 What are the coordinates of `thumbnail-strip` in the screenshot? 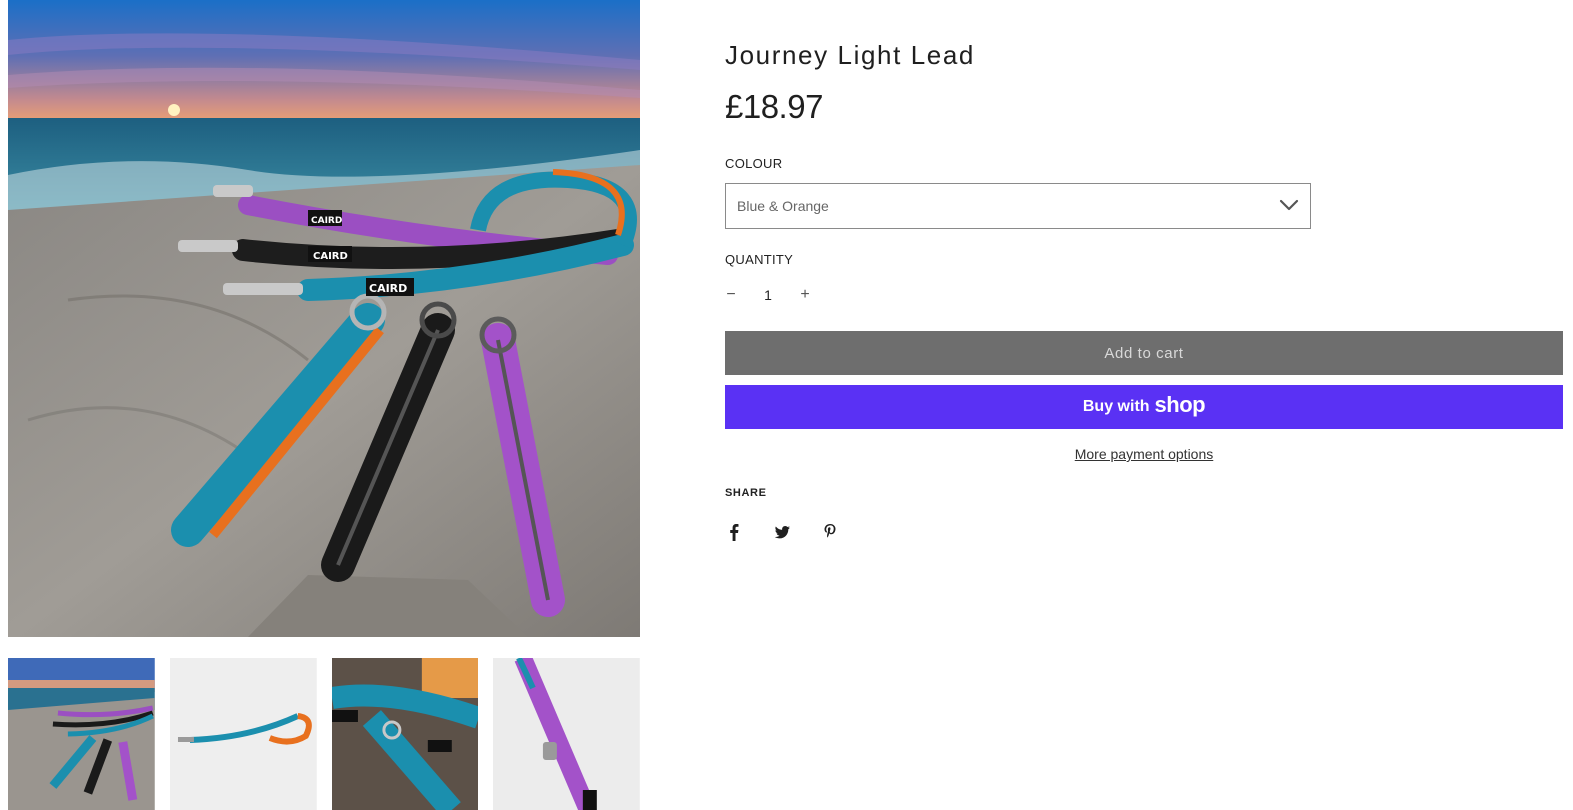 It's located at (324, 734).